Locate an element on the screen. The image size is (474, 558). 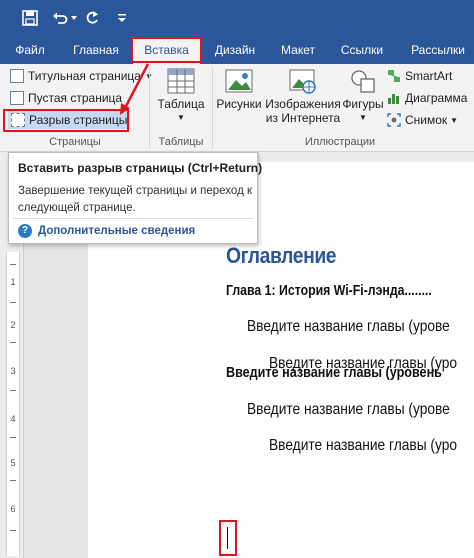
blank-page-icon is located at coordinates (17, 98).